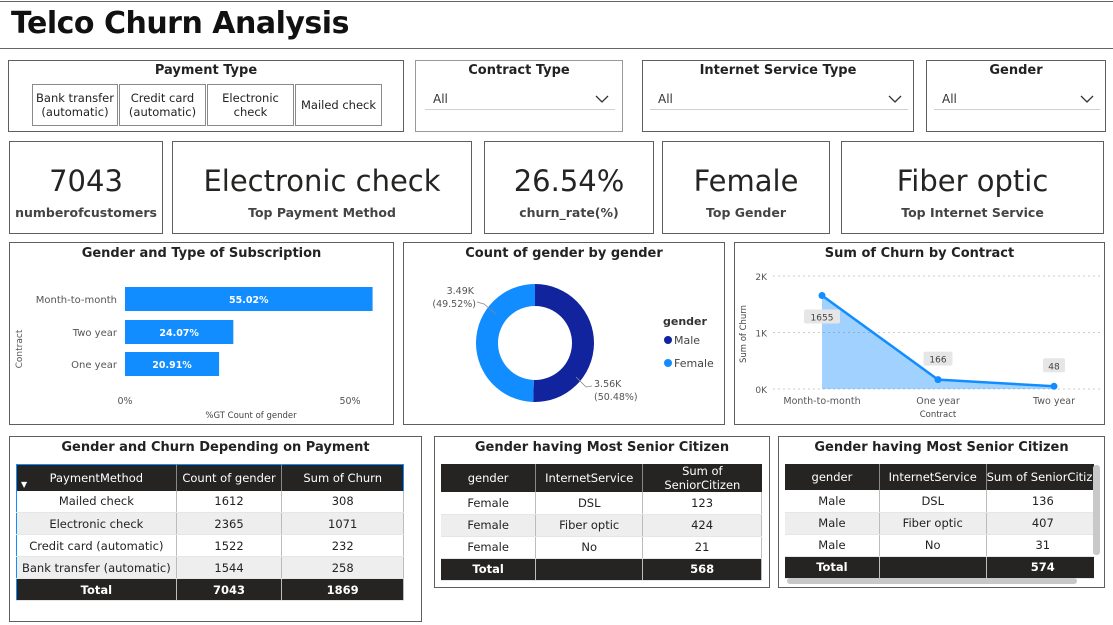 The width and height of the screenshot is (1113, 625). I want to click on kpi-card-top-internet: Fiber optic Top Internet Service, so click(972, 187).